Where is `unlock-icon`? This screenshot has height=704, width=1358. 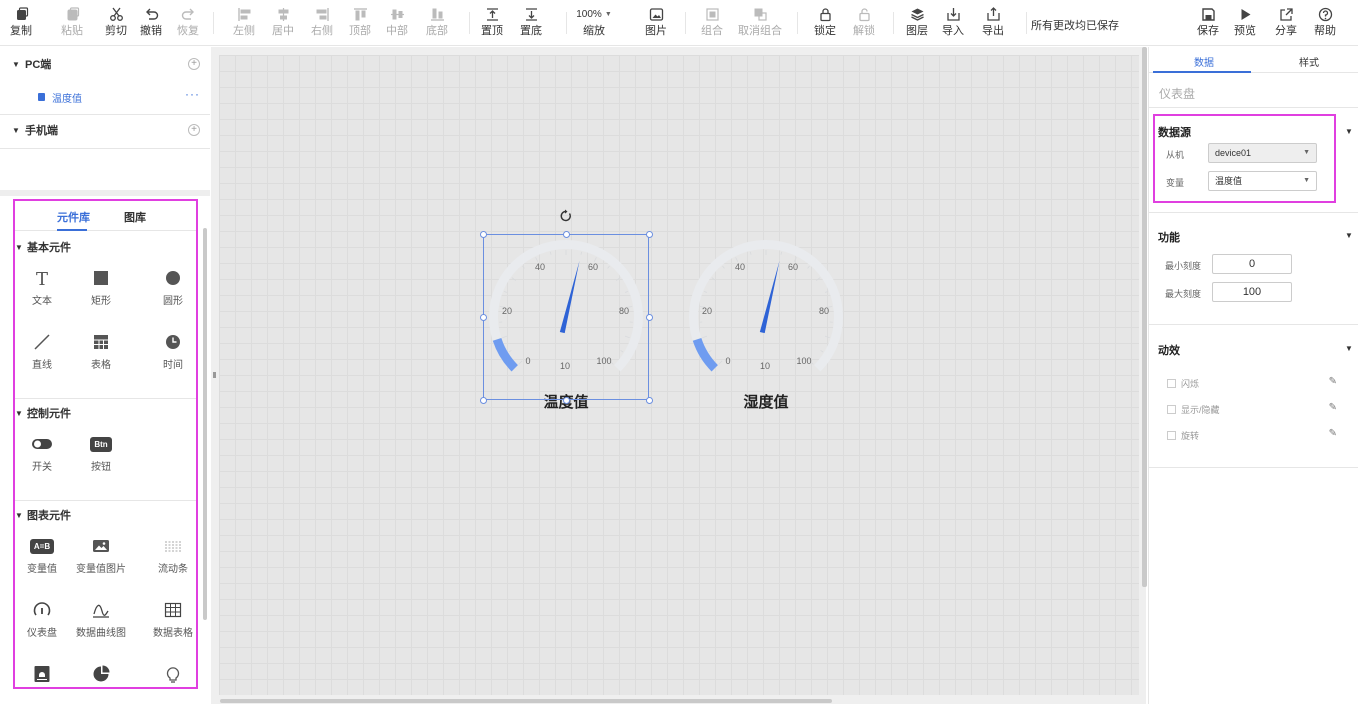 unlock-icon is located at coordinates (864, 14).